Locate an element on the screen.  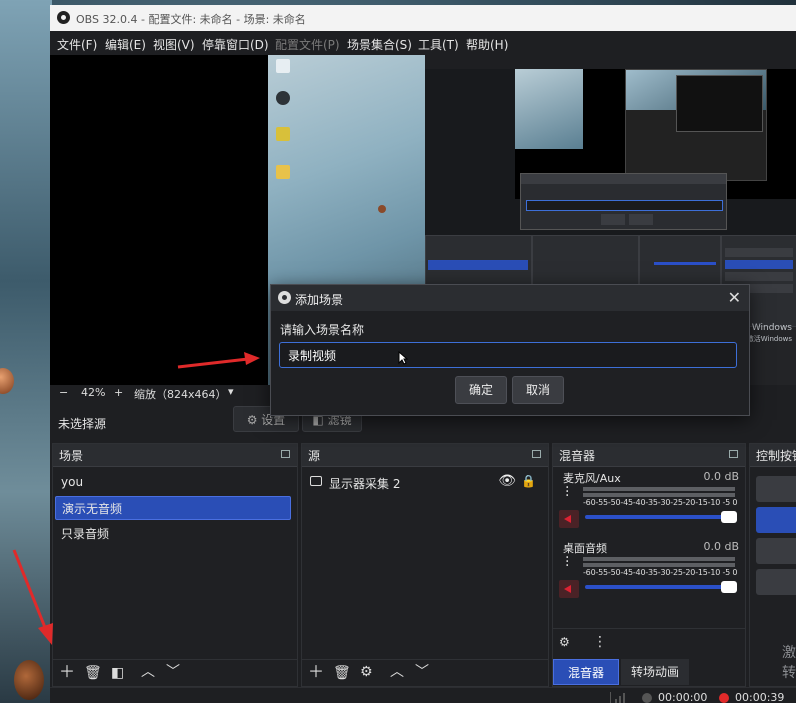
recording-dot-icon is located at coordinates (724, 698).